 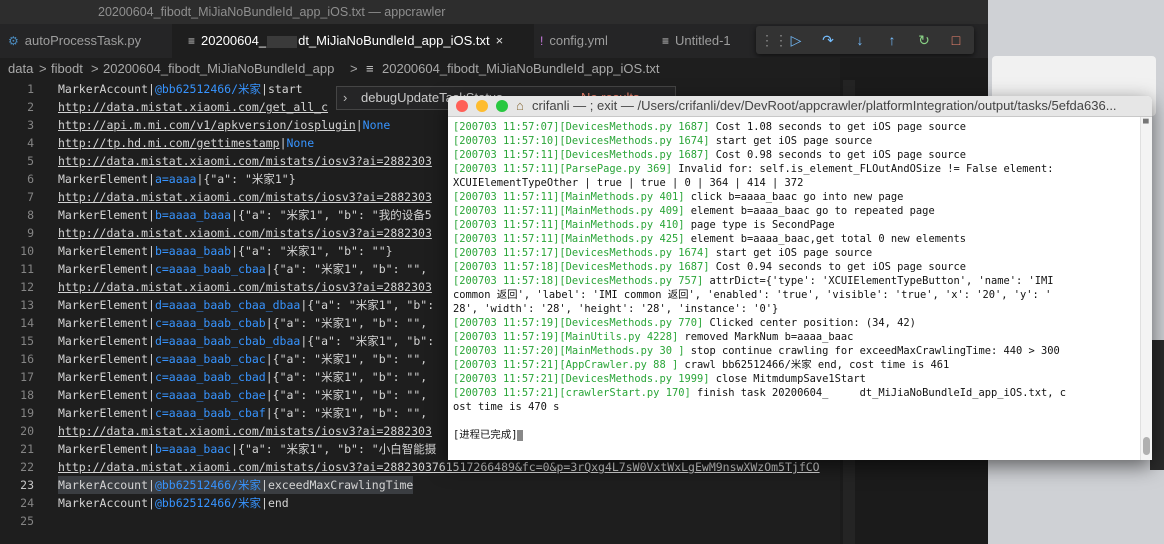 I want to click on terminal-line: [进程已完成], so click(x=488, y=435).